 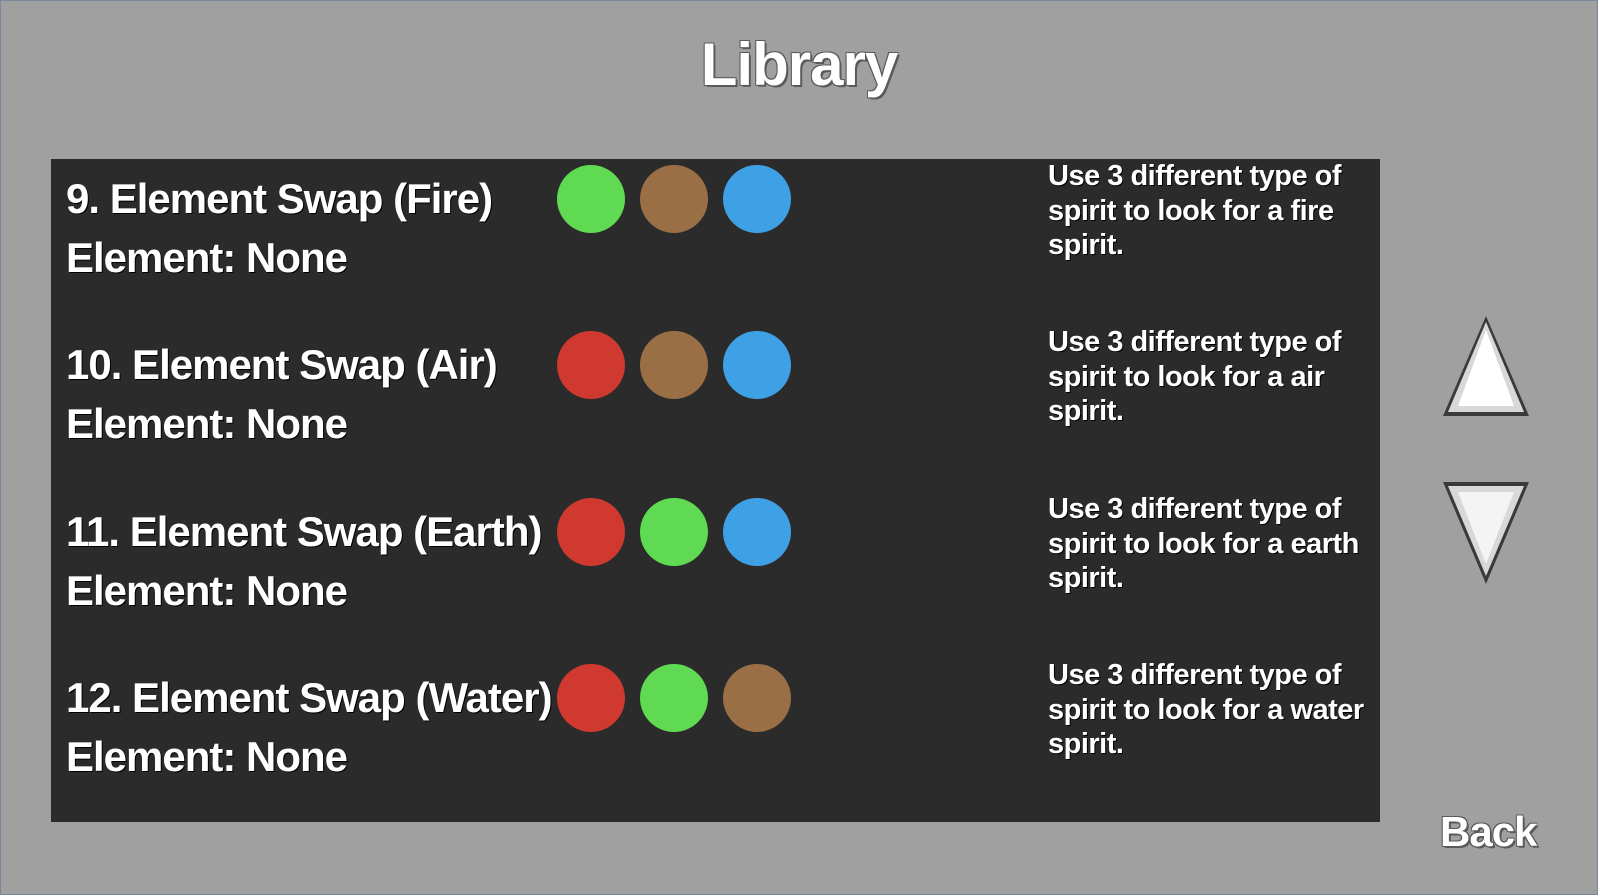 I want to click on entry-name: 10. Element Swap (Air), so click(x=282, y=364).